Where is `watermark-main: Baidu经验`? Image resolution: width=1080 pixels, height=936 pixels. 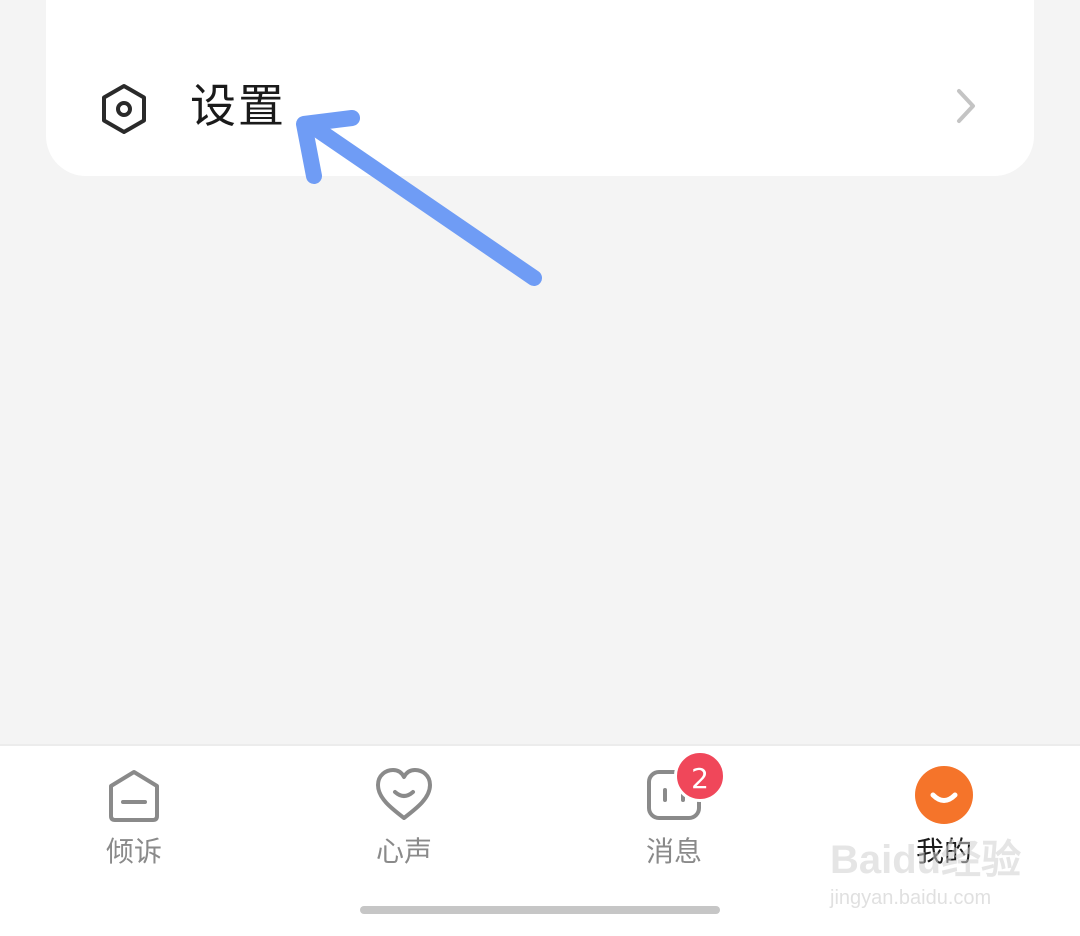 watermark-main: Baidu经验 is located at coordinates (926, 860).